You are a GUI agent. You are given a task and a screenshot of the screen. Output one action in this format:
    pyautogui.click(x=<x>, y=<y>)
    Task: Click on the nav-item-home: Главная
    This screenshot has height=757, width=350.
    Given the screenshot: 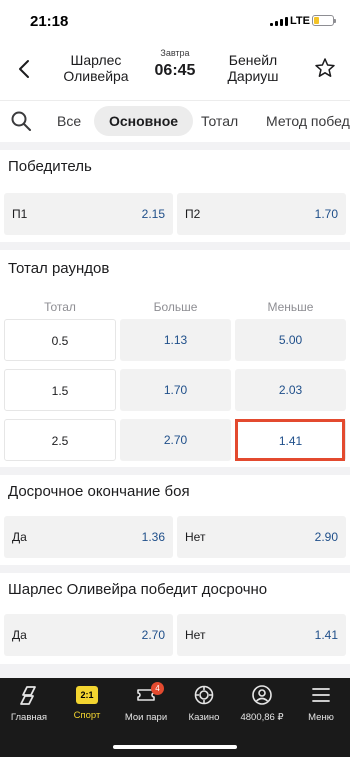 What is the action you would take?
    pyautogui.click(x=29, y=703)
    